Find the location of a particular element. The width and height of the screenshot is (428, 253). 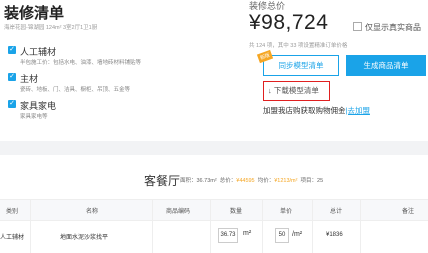

generate-list-button: 生成商品清单 is located at coordinates (386, 65).